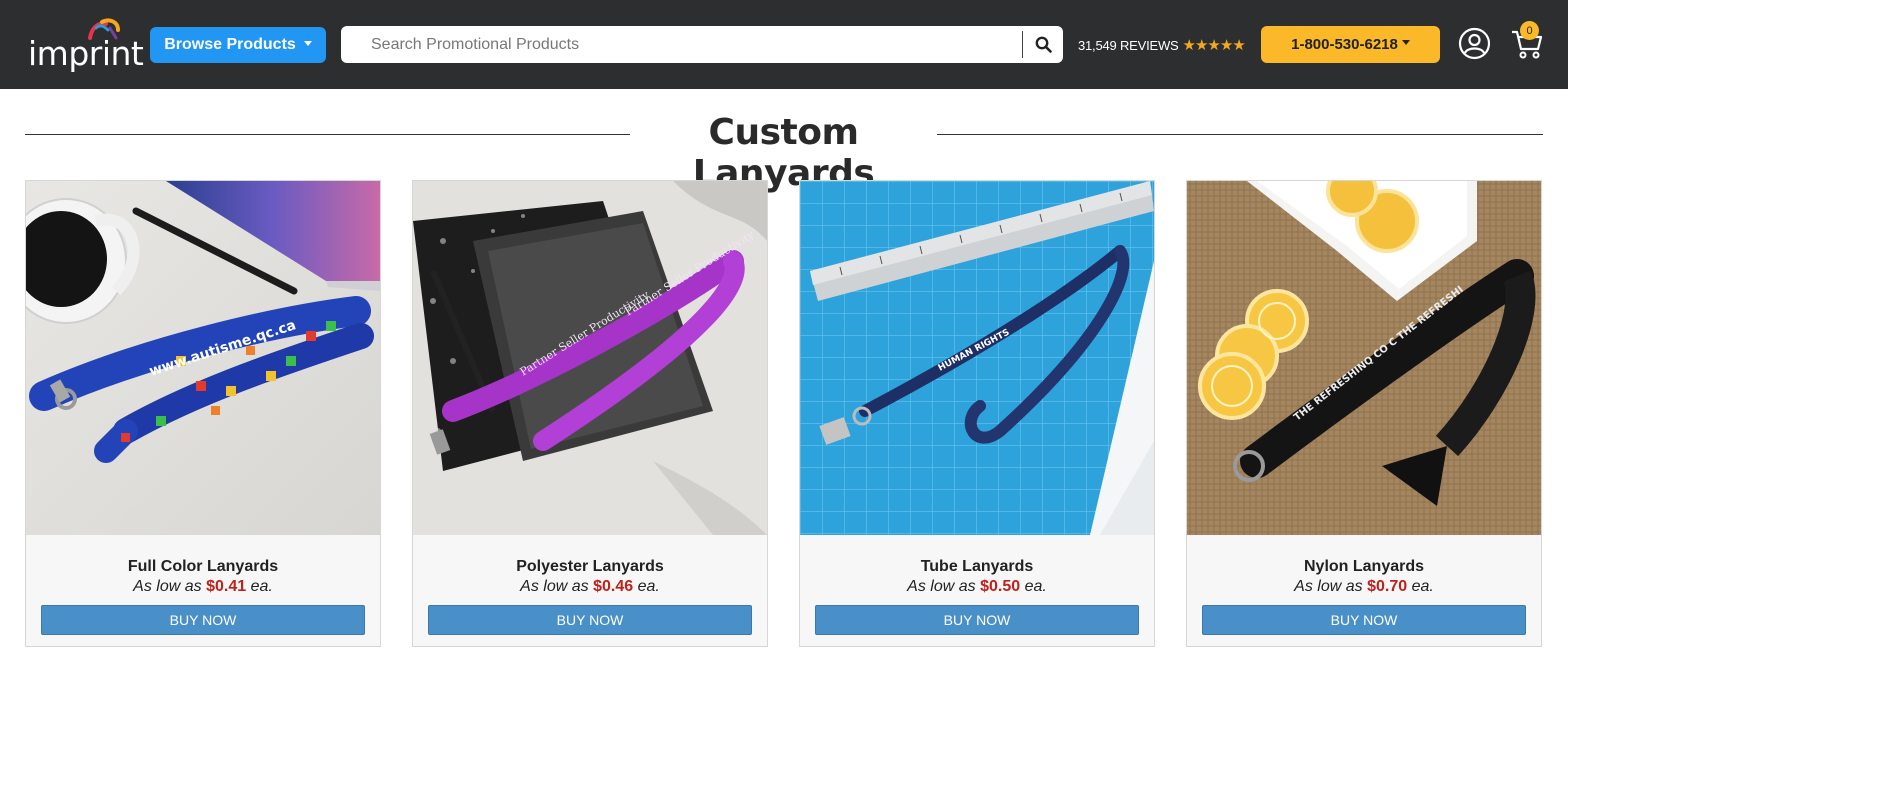 The height and width of the screenshot is (788, 1899). I want to click on search-input, so click(683, 44).